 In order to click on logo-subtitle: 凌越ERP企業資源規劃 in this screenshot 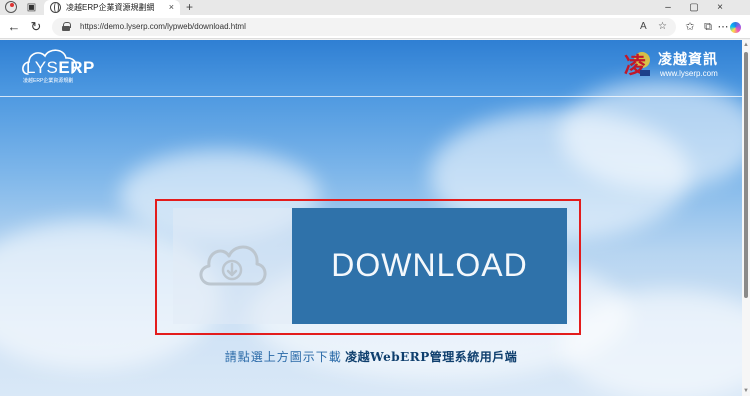, I will do `click(48, 81)`.